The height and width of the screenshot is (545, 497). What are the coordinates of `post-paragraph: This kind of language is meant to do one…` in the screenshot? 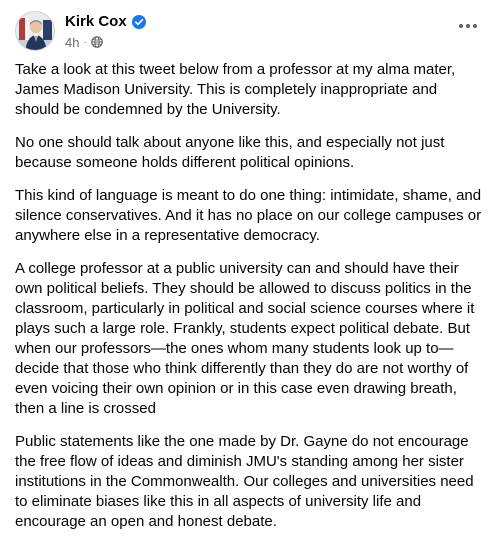 It's located at (248, 215).